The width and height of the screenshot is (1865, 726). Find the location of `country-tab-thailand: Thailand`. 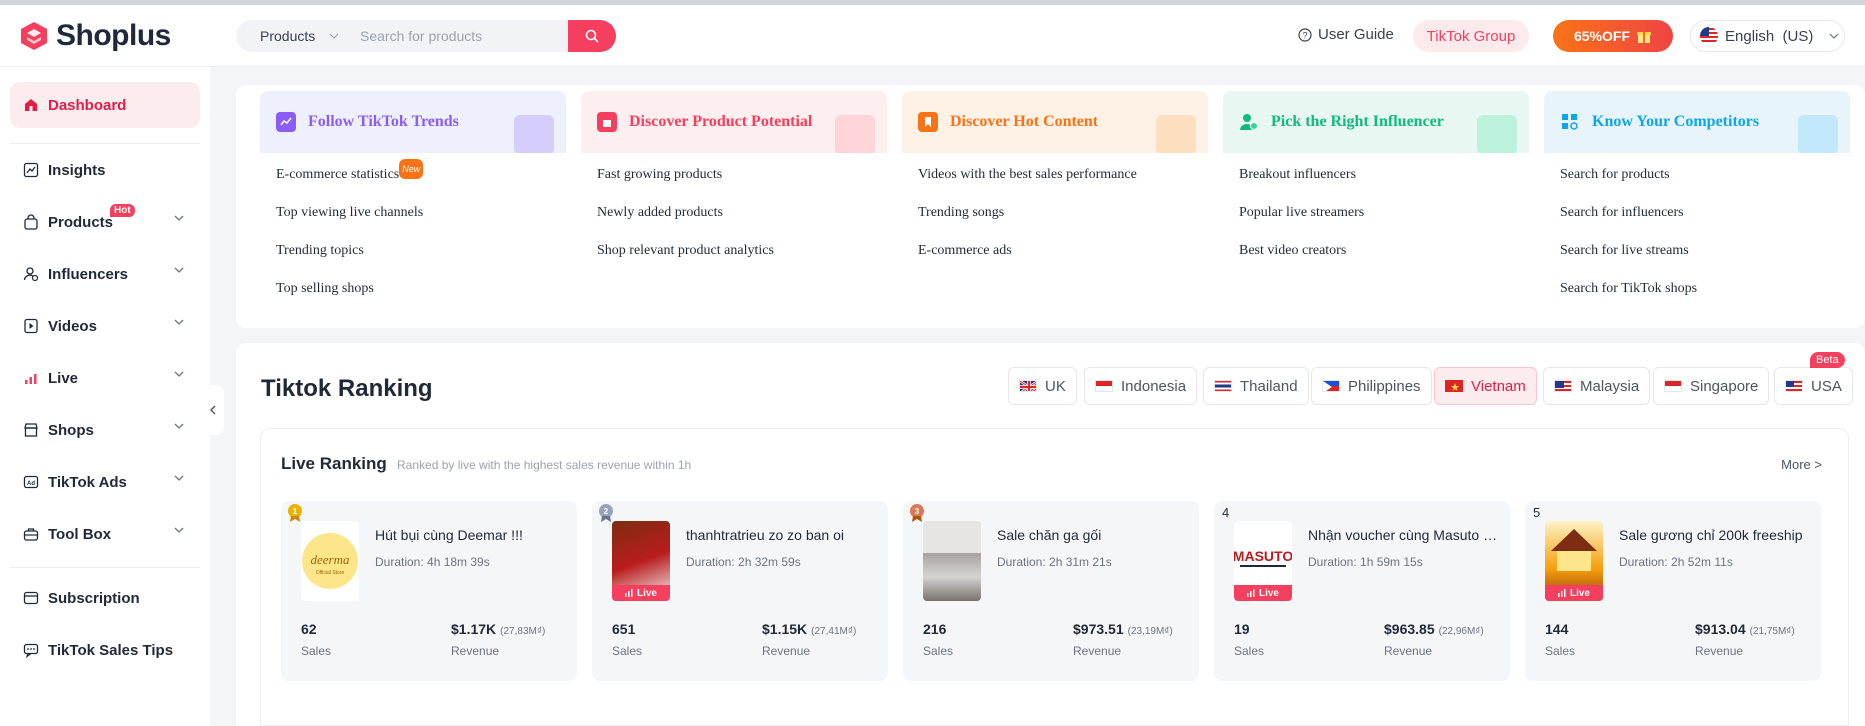

country-tab-thailand: Thailand is located at coordinates (1256, 386).